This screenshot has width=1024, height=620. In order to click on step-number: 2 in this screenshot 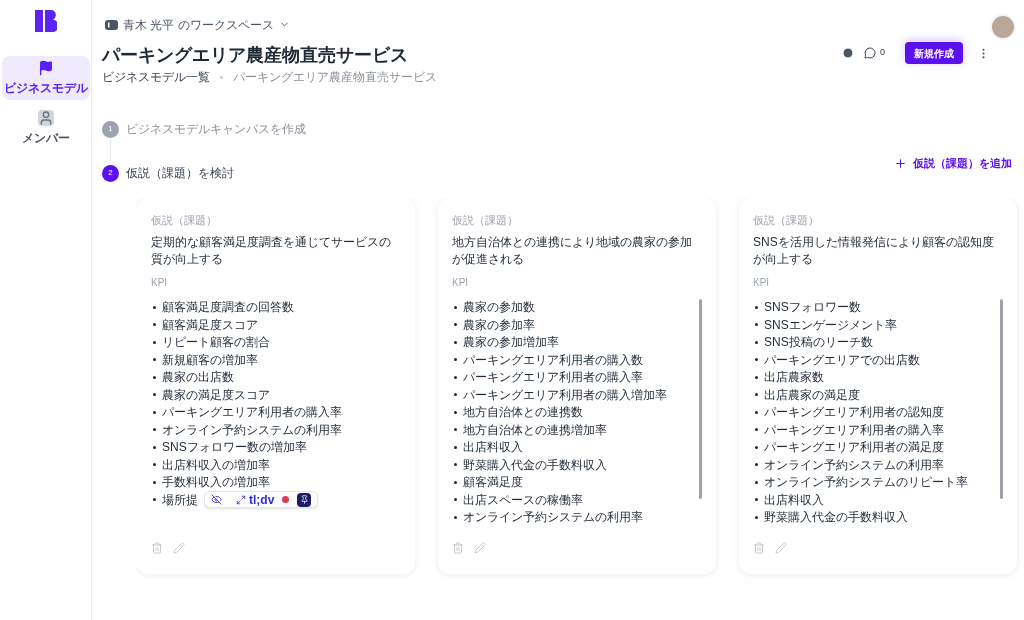, I will do `click(110, 173)`.